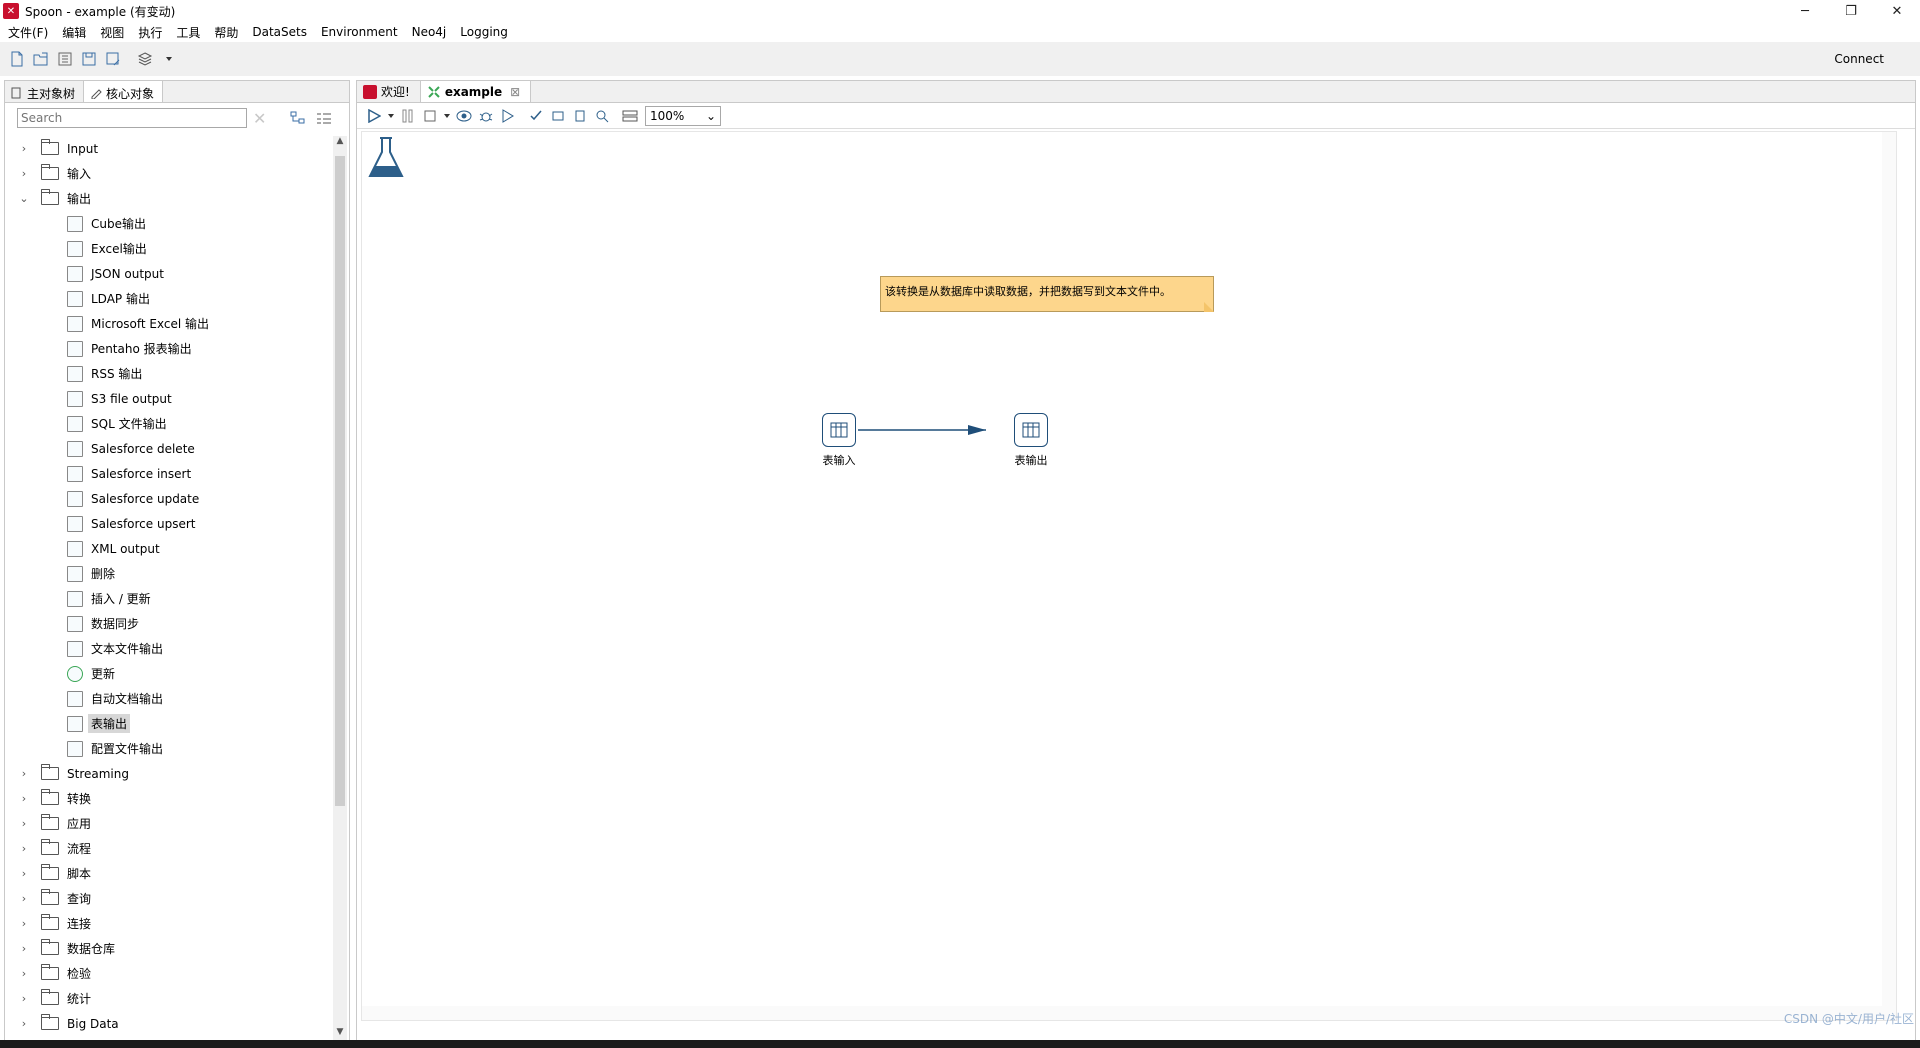 This screenshot has height=1048, width=1920. I want to click on tree-step: 自动文档输出, so click(168, 698).